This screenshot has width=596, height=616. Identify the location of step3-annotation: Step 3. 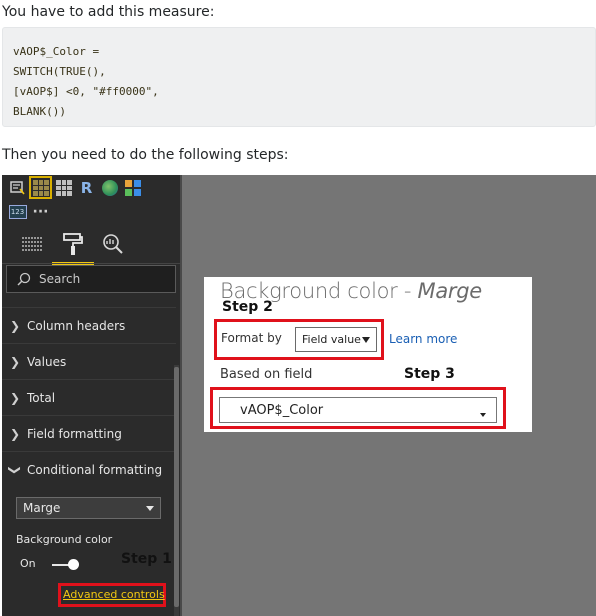
(429, 374).